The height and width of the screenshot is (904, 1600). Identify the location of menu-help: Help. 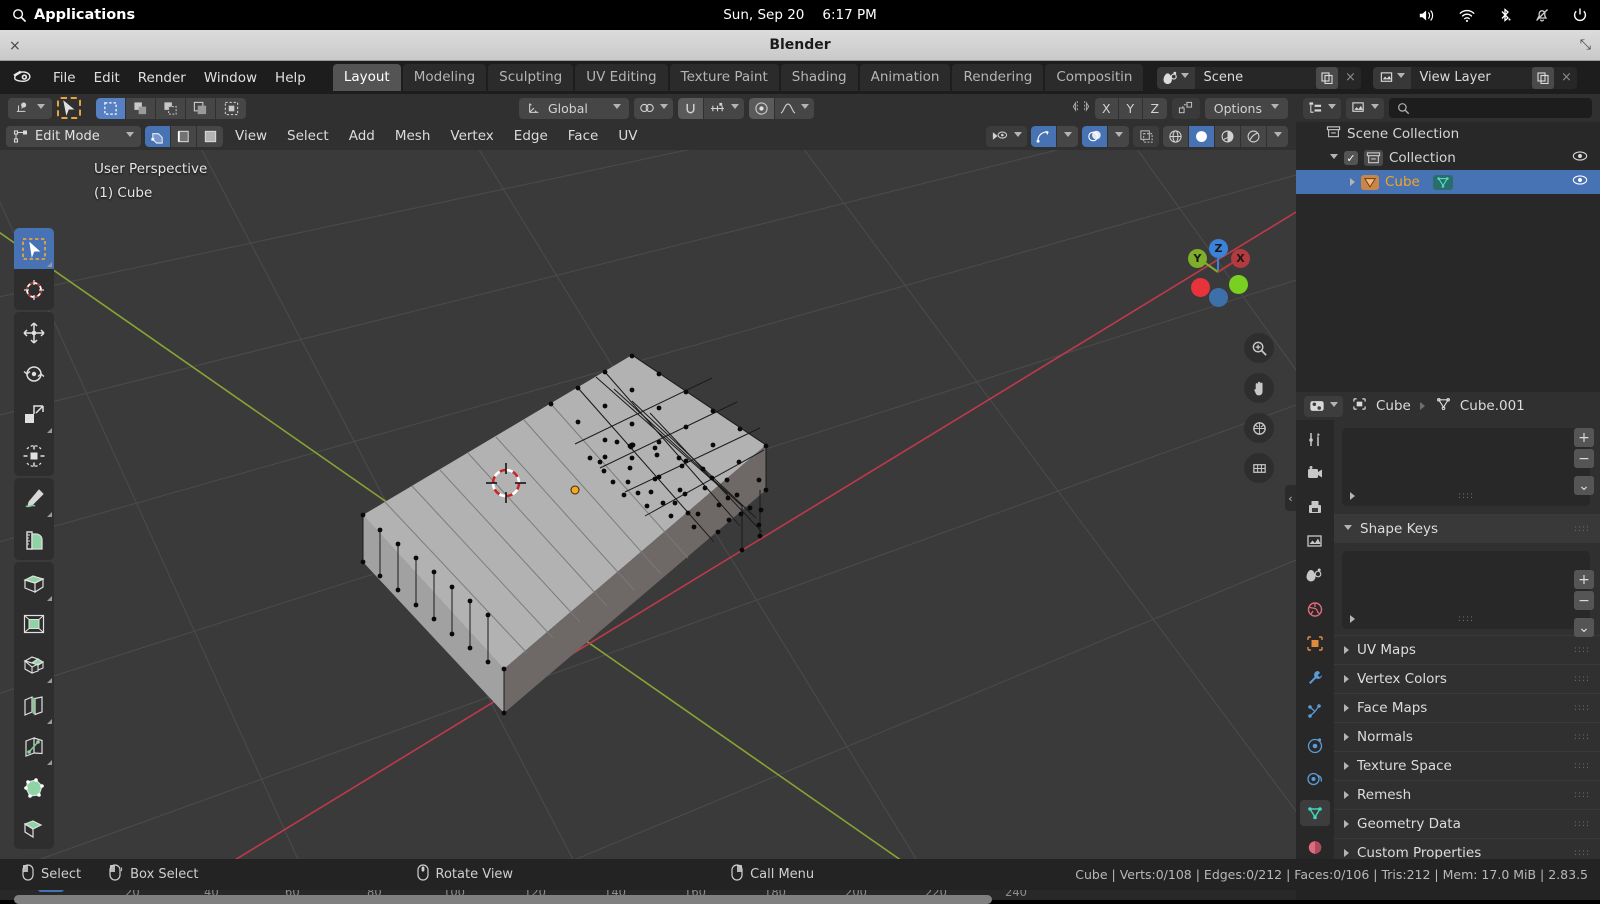
(290, 78).